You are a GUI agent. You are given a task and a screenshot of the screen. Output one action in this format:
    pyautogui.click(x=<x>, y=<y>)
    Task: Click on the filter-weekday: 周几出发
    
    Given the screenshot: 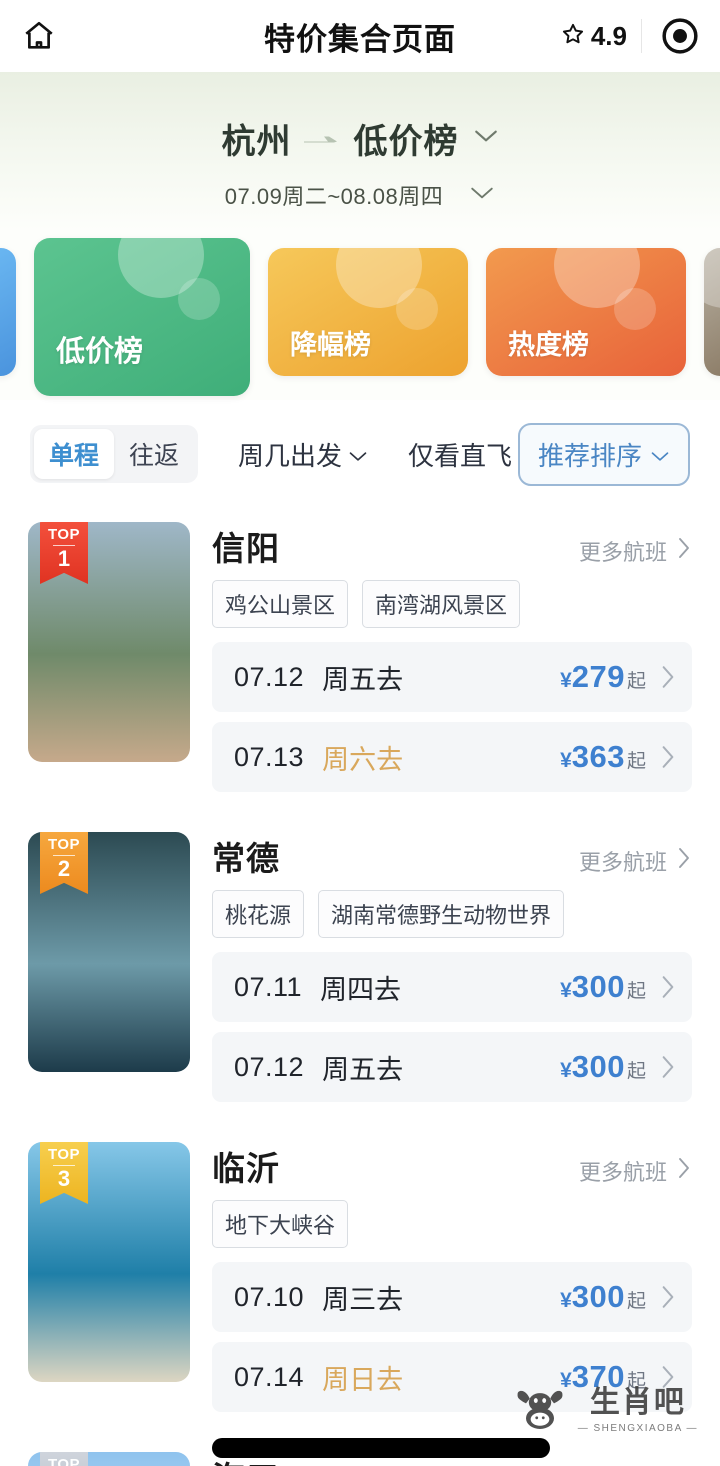 What is the action you would take?
    pyautogui.click(x=303, y=454)
    